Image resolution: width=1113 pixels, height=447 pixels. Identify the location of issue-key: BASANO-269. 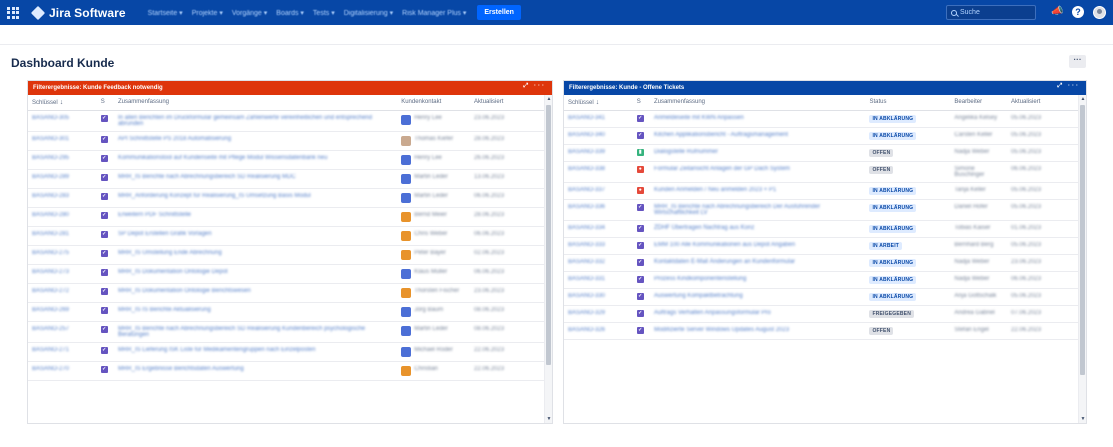
(50, 310).